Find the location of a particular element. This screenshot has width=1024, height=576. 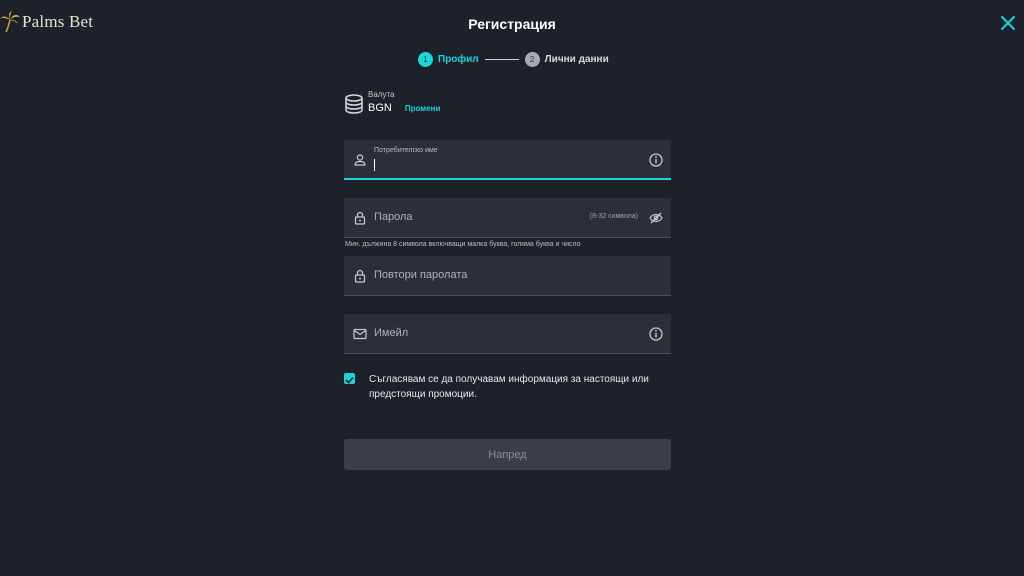

repeat-password-placeholder: Повтори паролата is located at coordinates (421, 275).